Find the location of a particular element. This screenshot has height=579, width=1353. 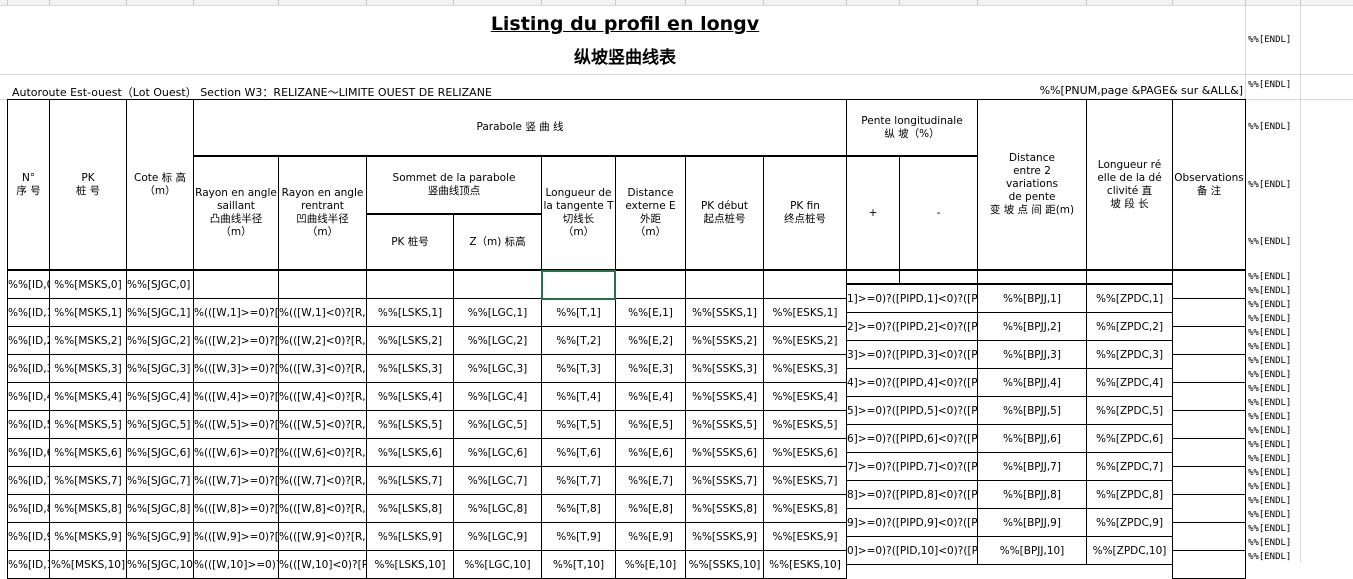

cell-distance-variations: %%[BPJJ,8] is located at coordinates (1032, 494).